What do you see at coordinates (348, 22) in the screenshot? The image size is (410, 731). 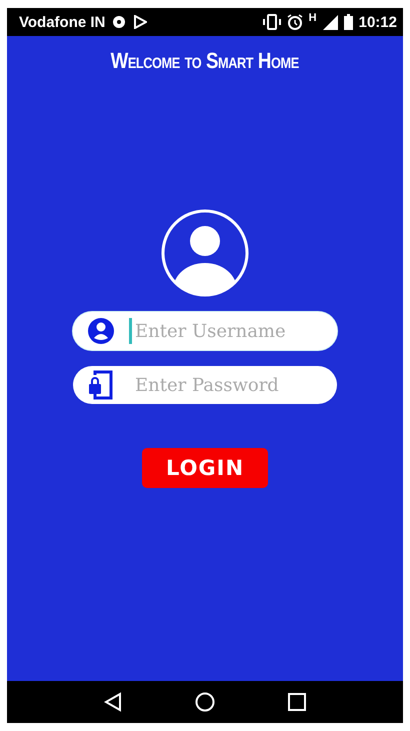 I see `battery-icon` at bounding box center [348, 22].